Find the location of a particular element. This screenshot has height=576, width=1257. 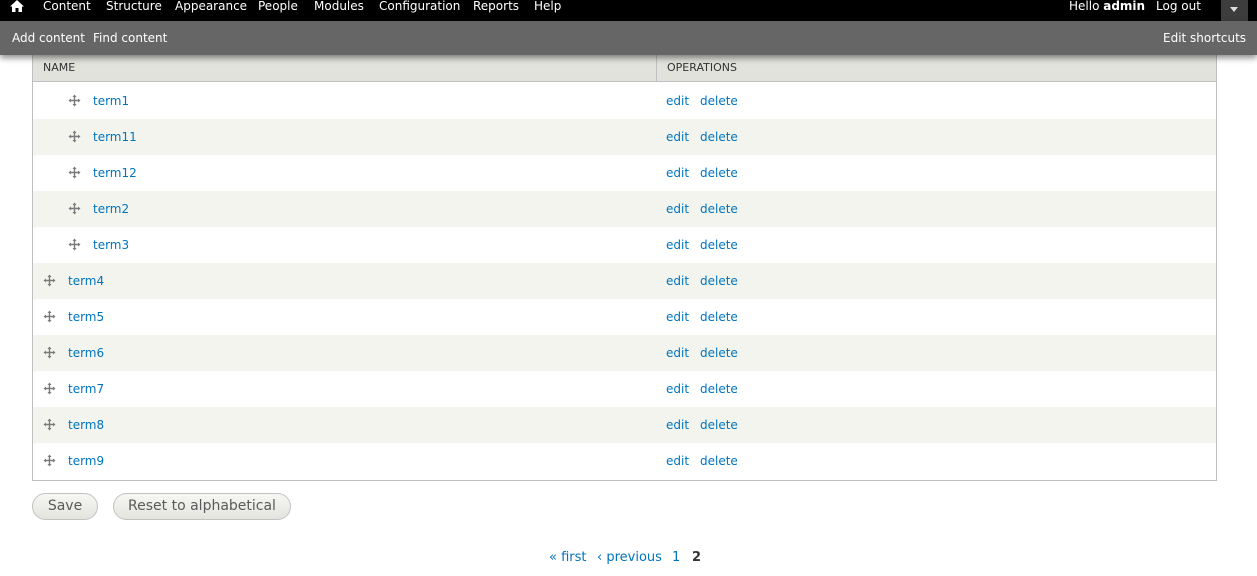

pager-previous: ‹ previous is located at coordinates (629, 557).